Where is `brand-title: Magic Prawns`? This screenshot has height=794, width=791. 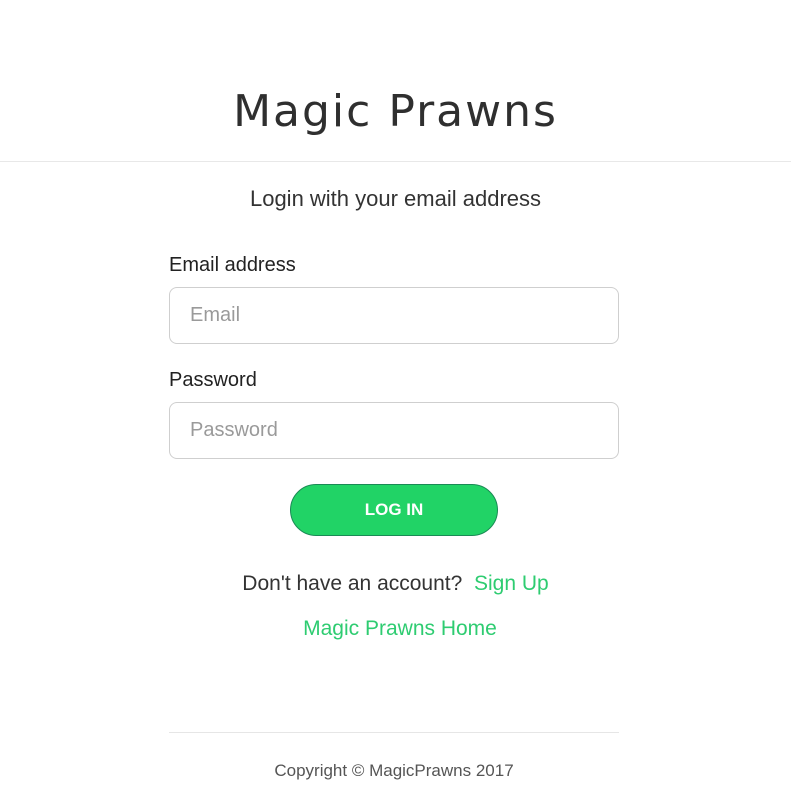 brand-title: Magic Prawns is located at coordinates (395, 111).